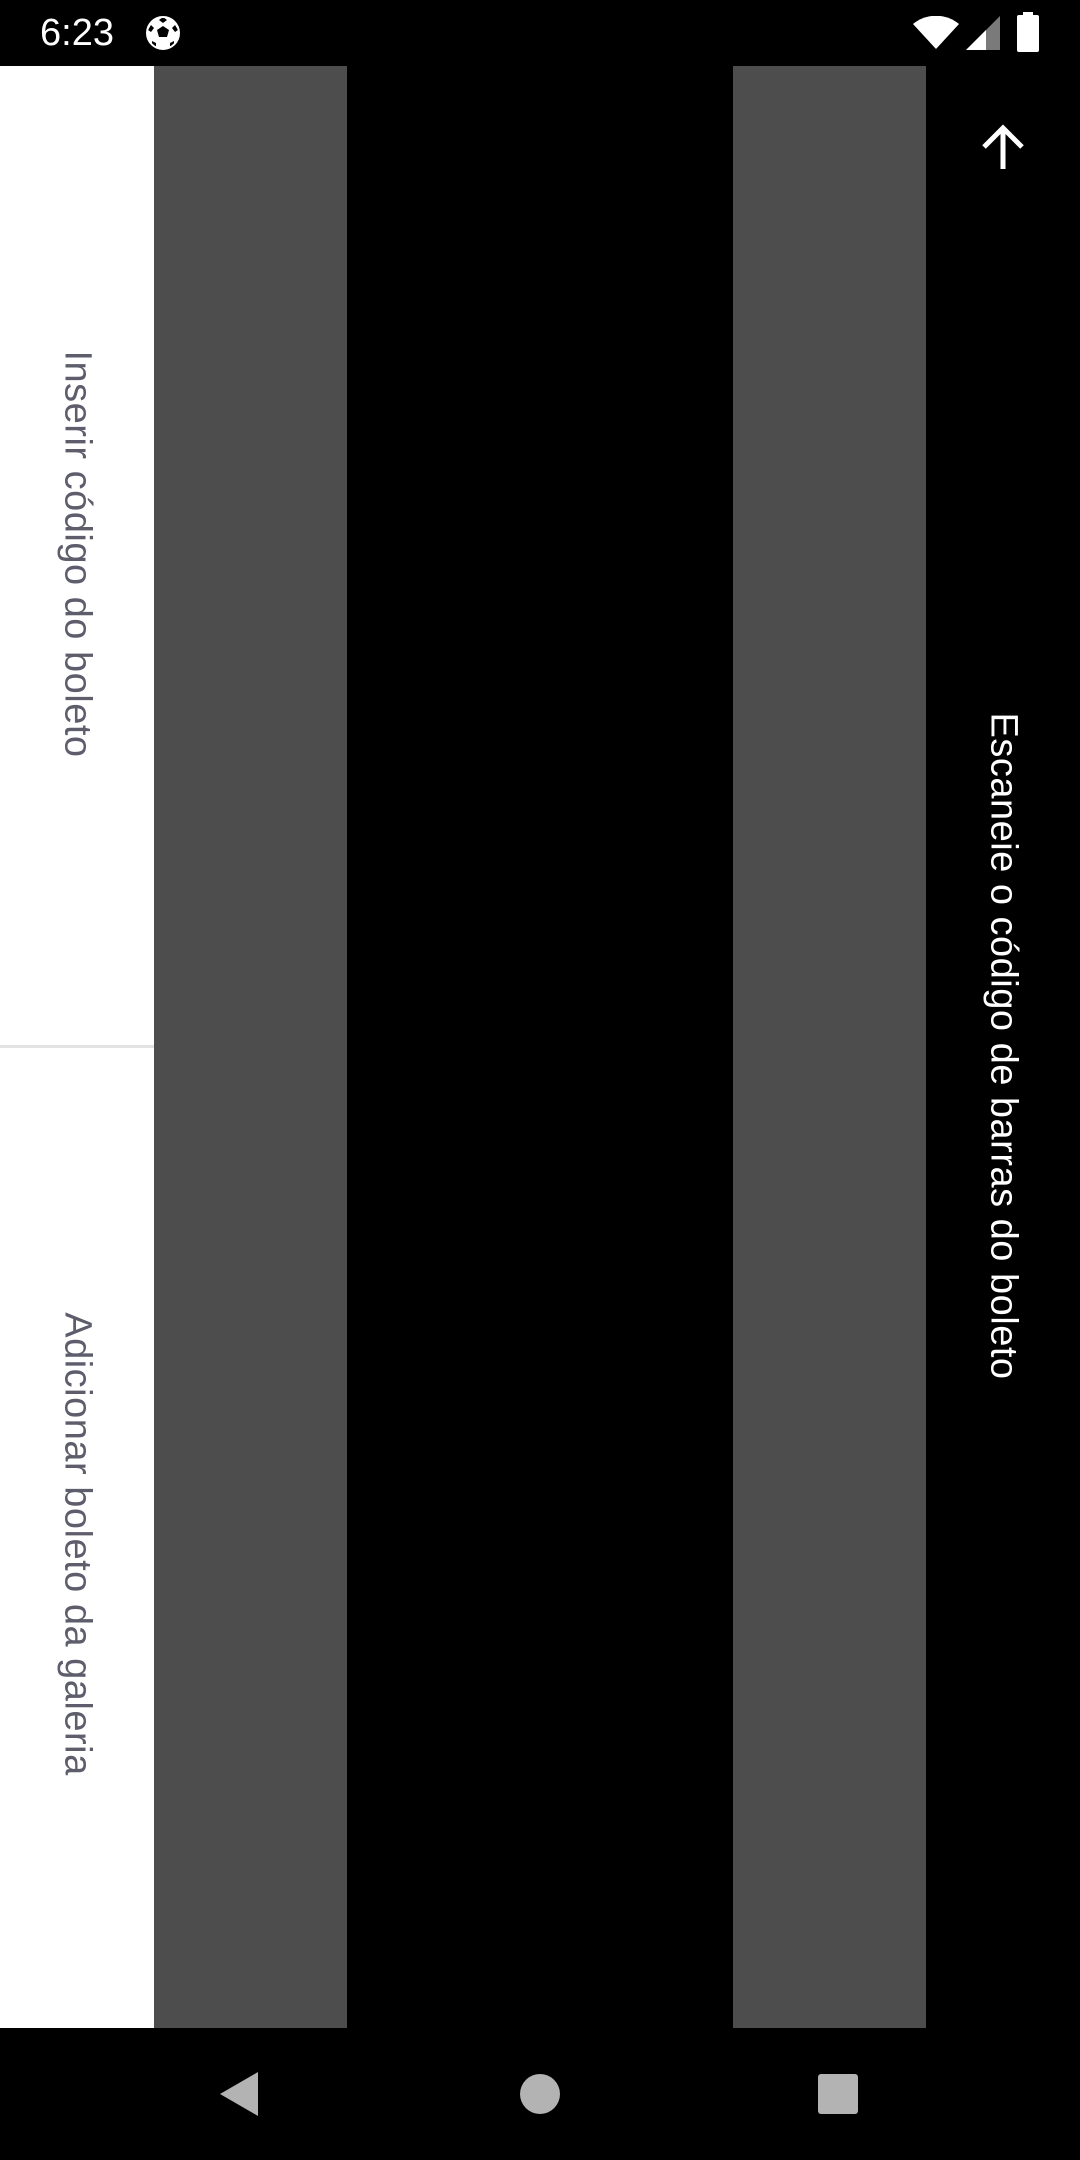  What do you see at coordinates (163, 33) in the screenshot?
I see `soccer-ball-icon` at bounding box center [163, 33].